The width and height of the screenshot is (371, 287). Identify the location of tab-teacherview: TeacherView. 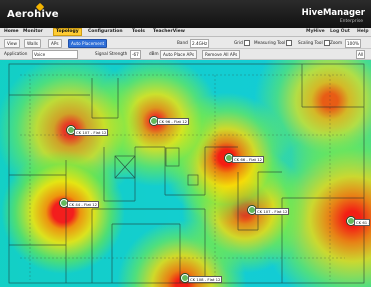
(169, 32).